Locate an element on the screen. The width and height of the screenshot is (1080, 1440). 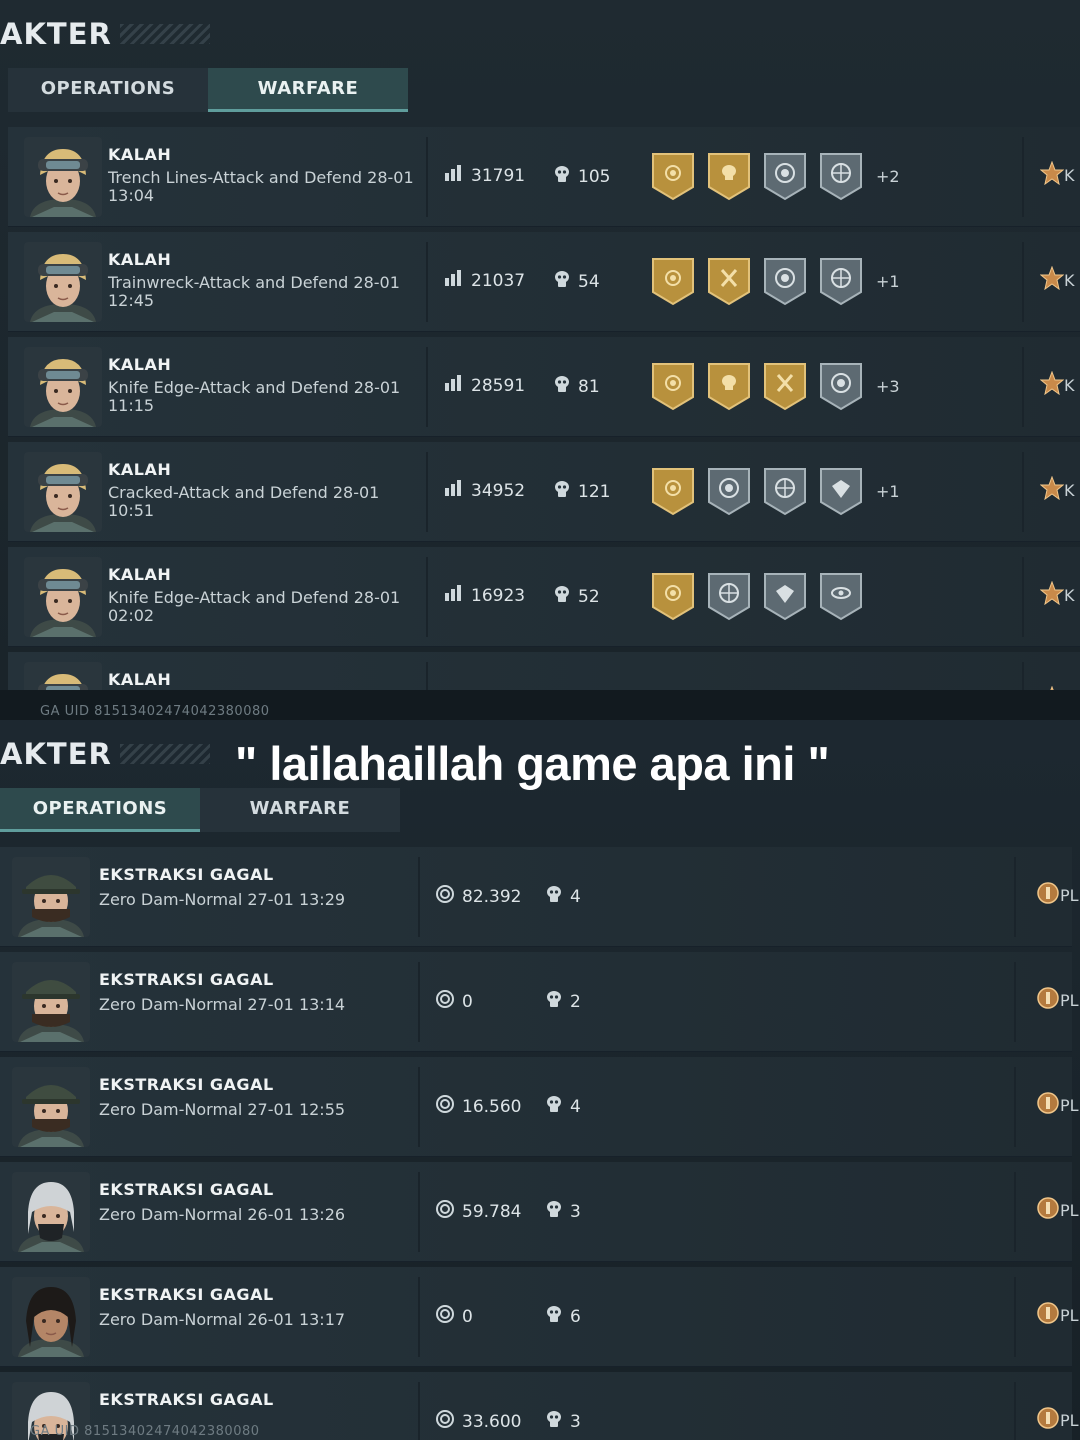
header-hatch-decoration is located at coordinates (164, 34).